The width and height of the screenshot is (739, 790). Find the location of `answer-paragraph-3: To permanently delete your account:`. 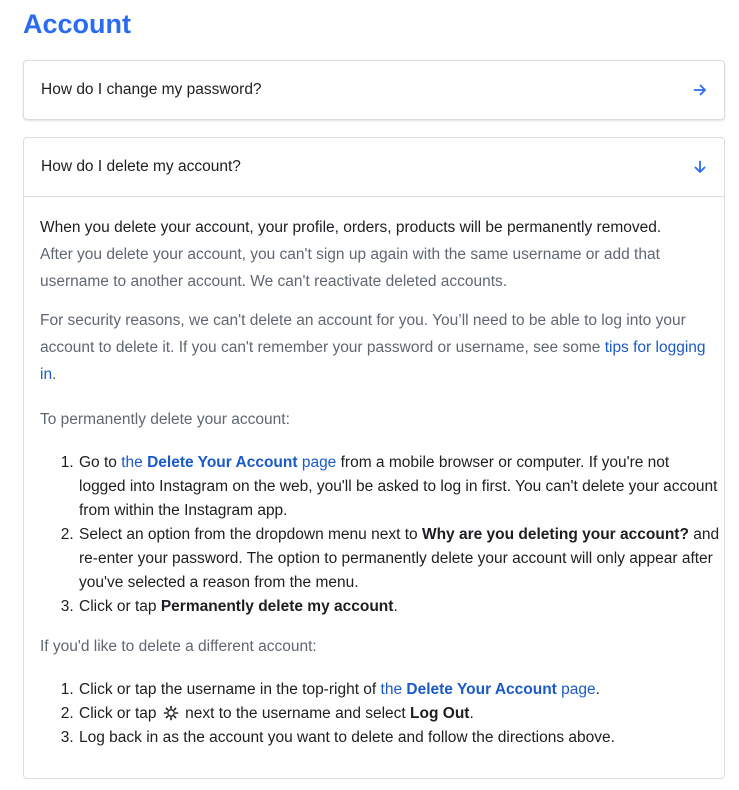

answer-paragraph-3: To permanently delete your account: is located at coordinates (165, 419).